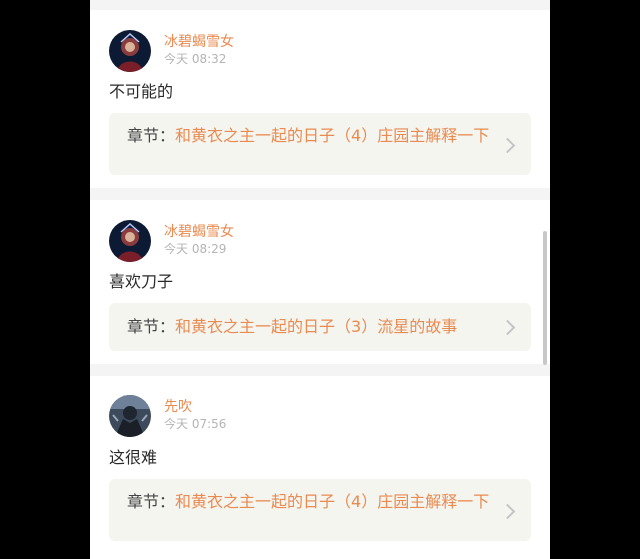 The width and height of the screenshot is (640, 559). What do you see at coordinates (141, 281) in the screenshot?
I see `comment-content: 喜欢刀子` at bounding box center [141, 281].